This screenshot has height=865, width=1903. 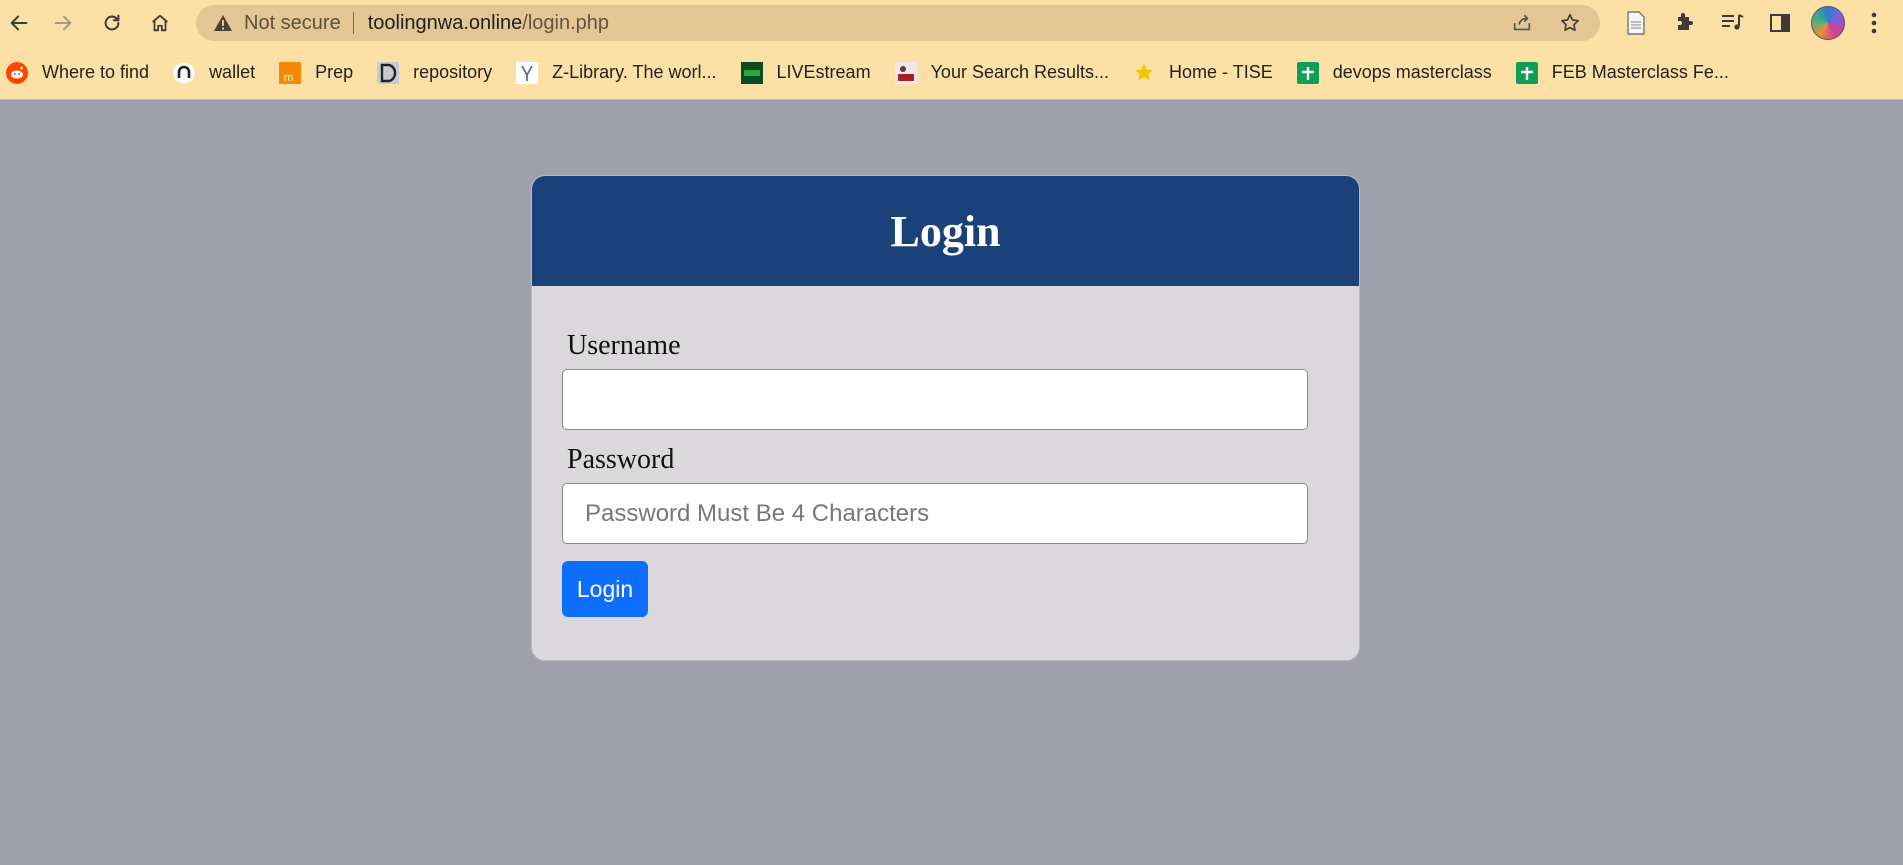 What do you see at coordinates (292, 23) in the screenshot?
I see `security-status: Not secure` at bounding box center [292, 23].